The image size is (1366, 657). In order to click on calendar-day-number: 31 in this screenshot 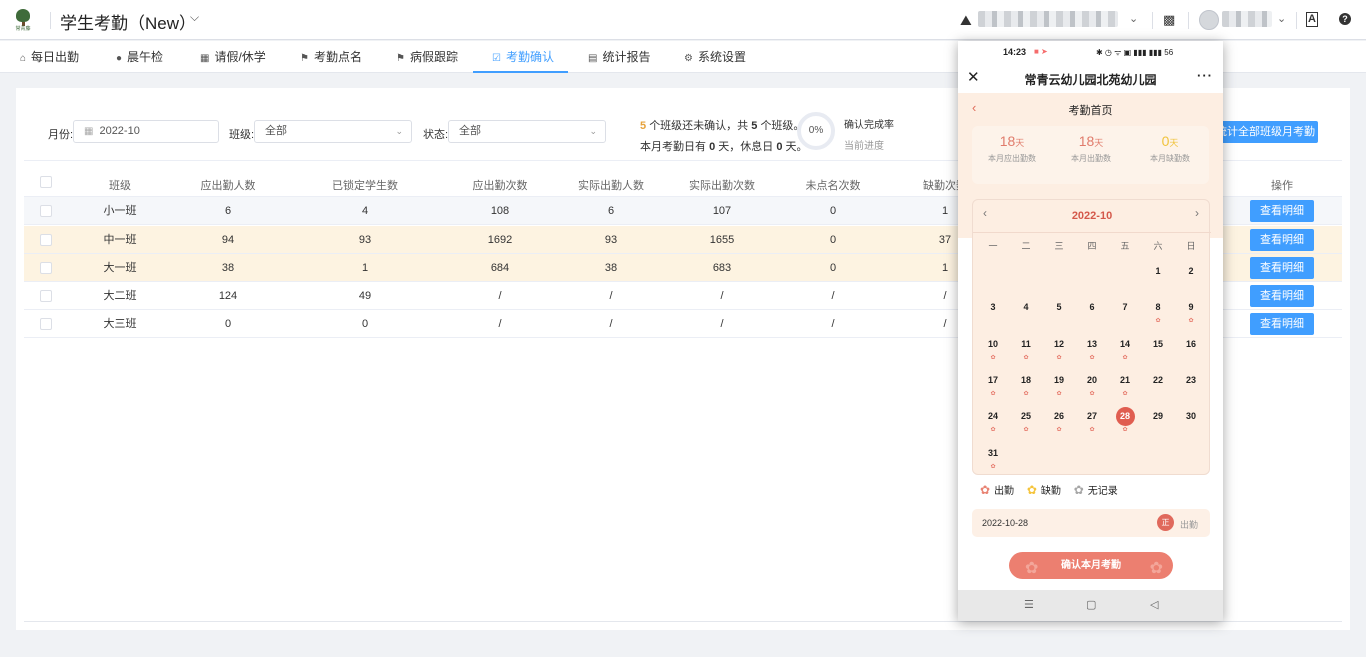, I will do `click(992, 452)`.